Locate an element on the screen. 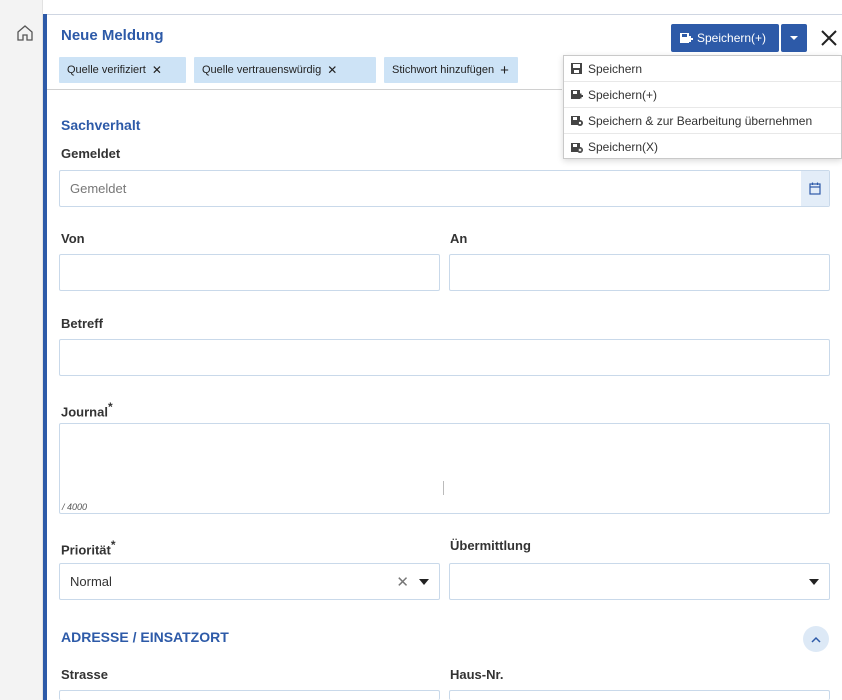 The image size is (842, 700). prioritaet-select: Normal ✕ is located at coordinates (249, 581).